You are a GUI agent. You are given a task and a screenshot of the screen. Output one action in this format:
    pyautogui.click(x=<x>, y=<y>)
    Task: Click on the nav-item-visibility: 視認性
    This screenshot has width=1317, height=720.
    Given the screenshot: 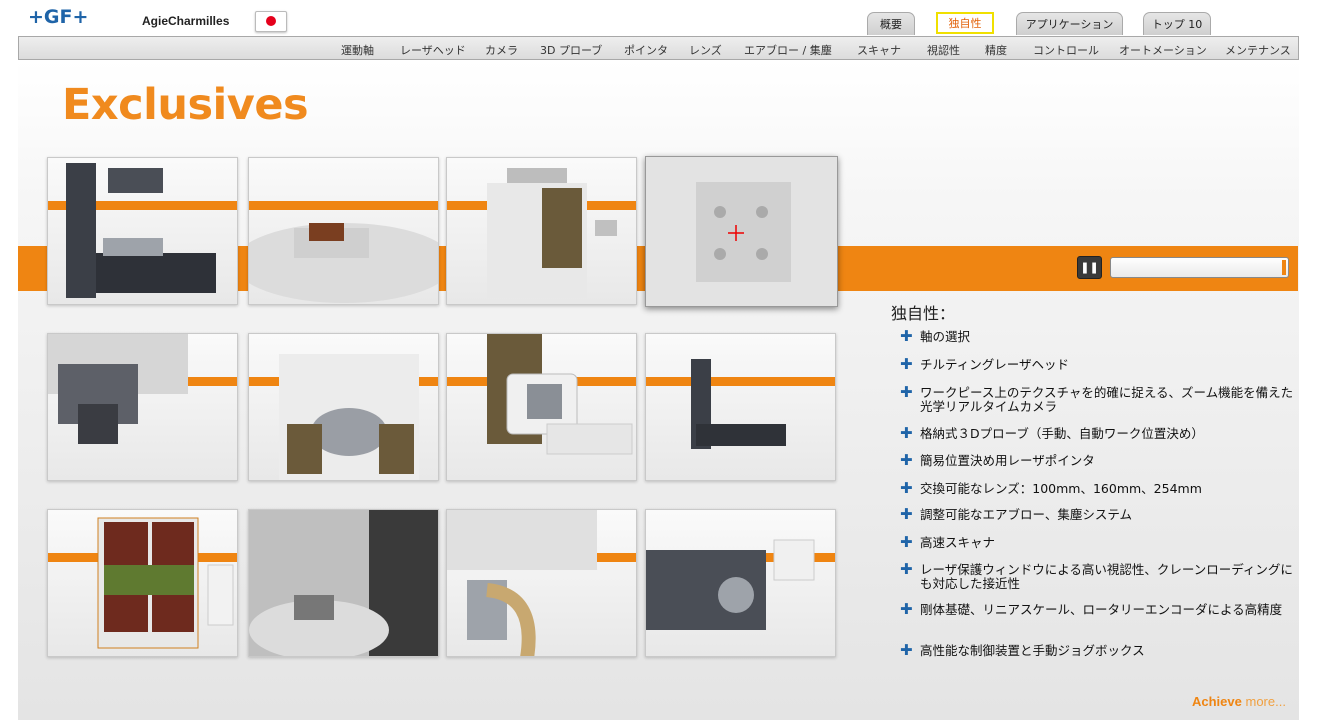 What is the action you would take?
    pyautogui.click(x=943, y=50)
    